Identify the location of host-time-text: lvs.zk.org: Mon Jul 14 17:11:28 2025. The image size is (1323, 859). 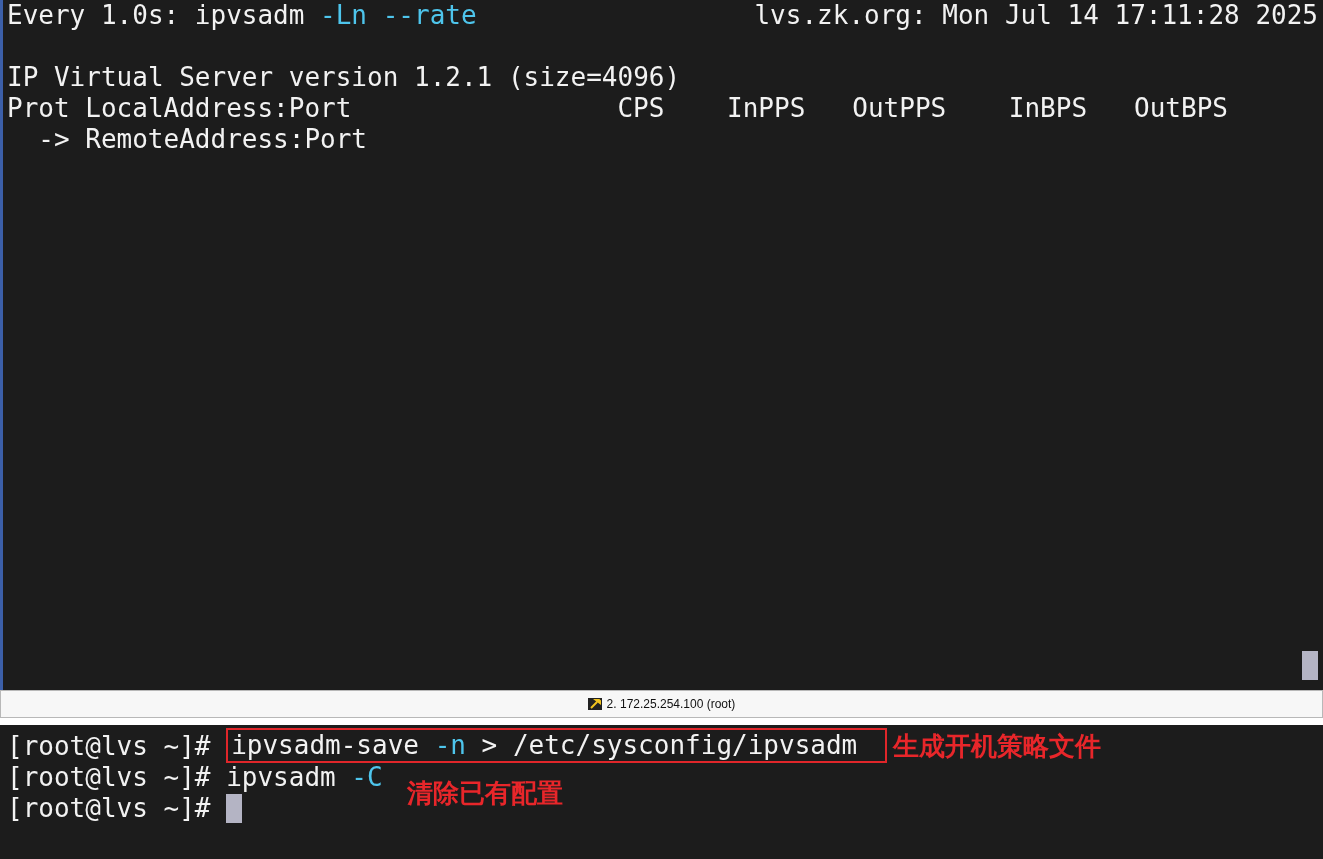
(1036, 15).